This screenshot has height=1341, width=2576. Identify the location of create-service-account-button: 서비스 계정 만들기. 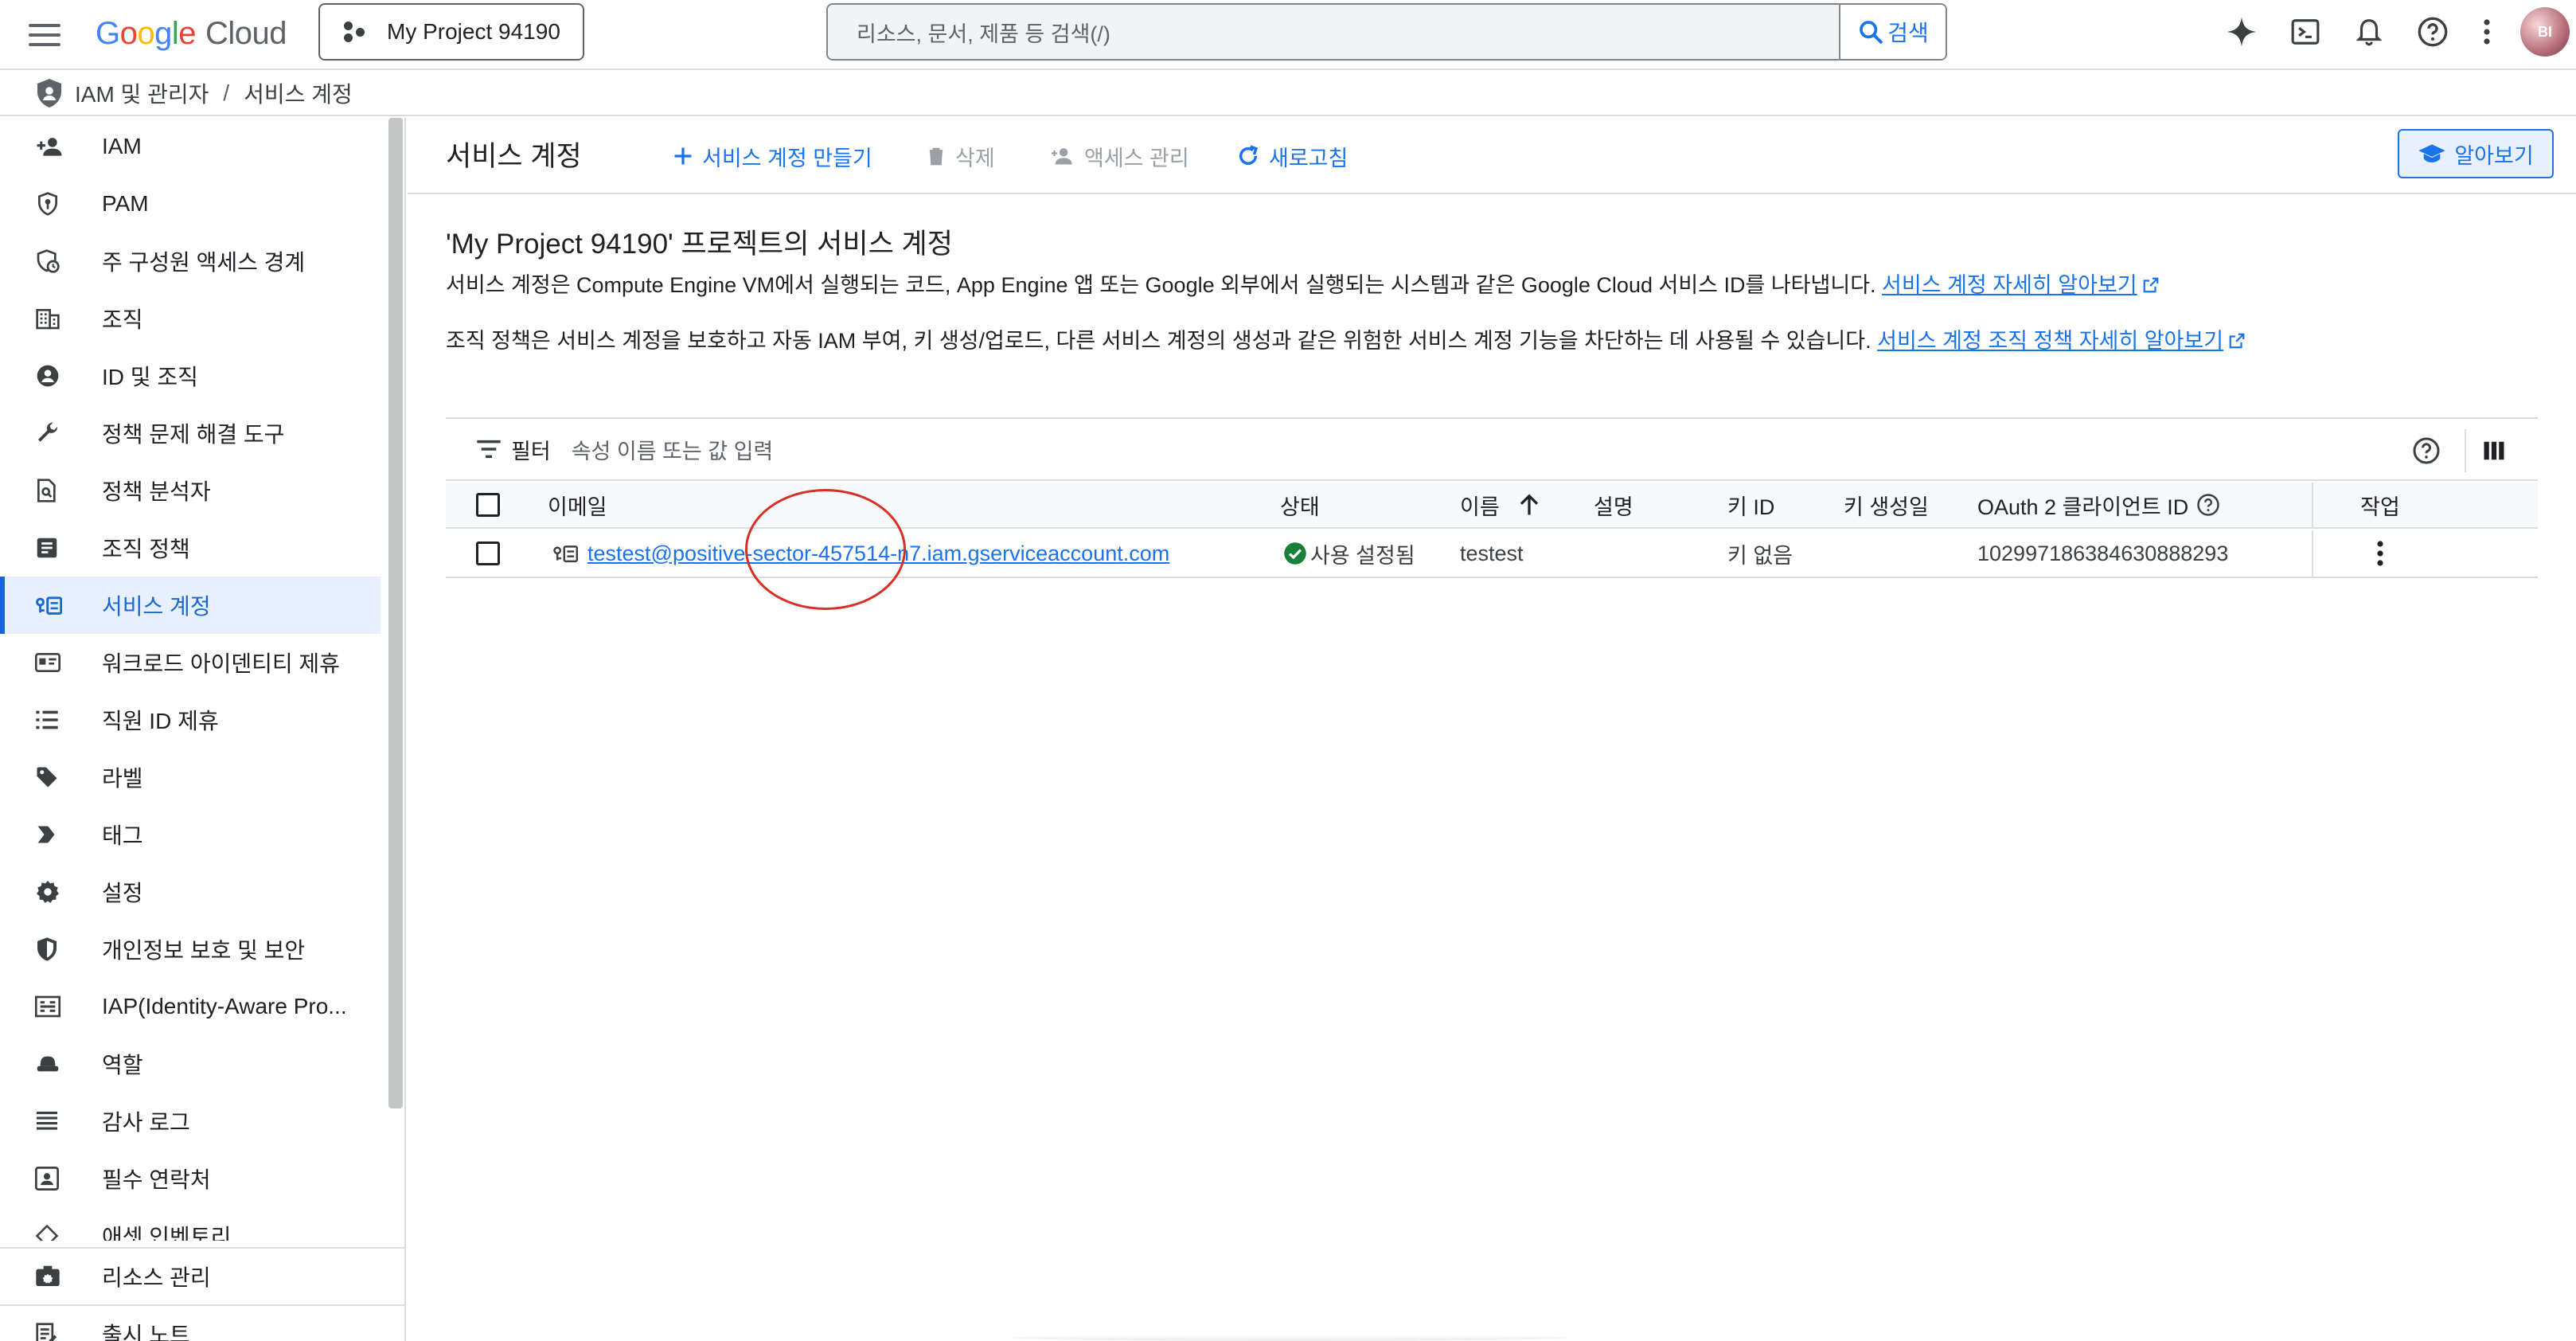
(772, 156).